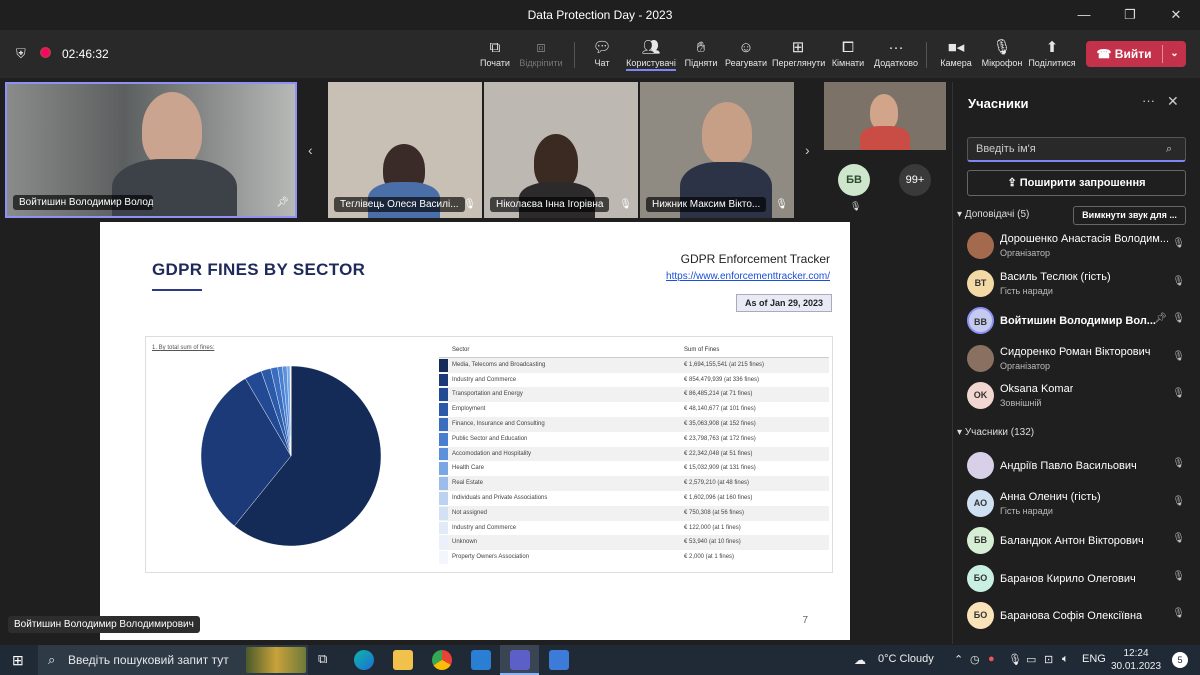  What do you see at coordinates (727, 133) in the screenshot?
I see `person-head` at bounding box center [727, 133].